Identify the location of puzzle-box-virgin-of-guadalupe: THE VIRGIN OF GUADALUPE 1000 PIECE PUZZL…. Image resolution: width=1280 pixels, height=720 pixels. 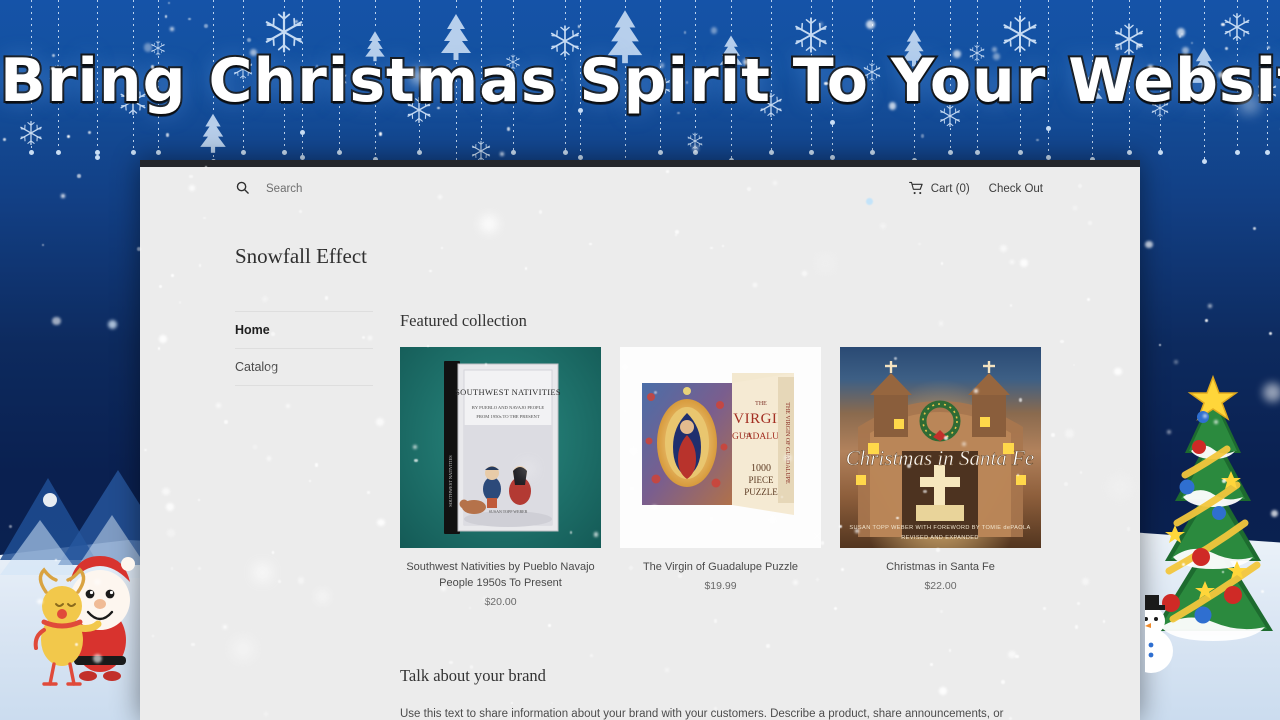
(720, 447).